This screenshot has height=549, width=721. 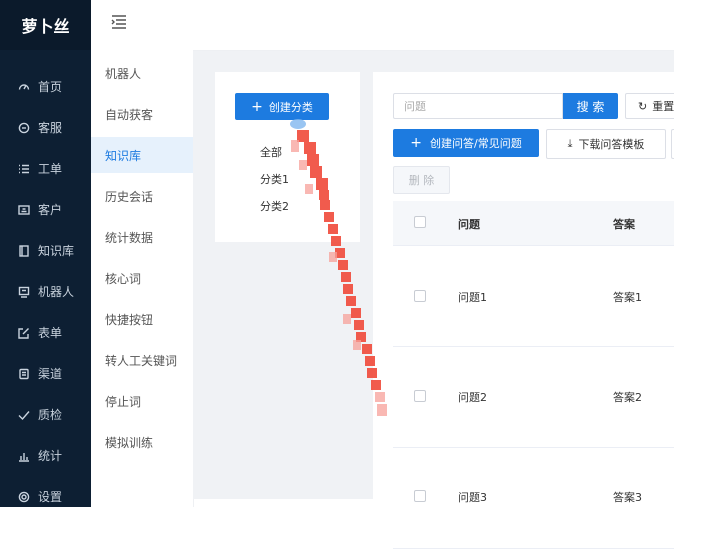 I want to click on sidebar-item-knowledge: 知识库, so click(x=45, y=250).